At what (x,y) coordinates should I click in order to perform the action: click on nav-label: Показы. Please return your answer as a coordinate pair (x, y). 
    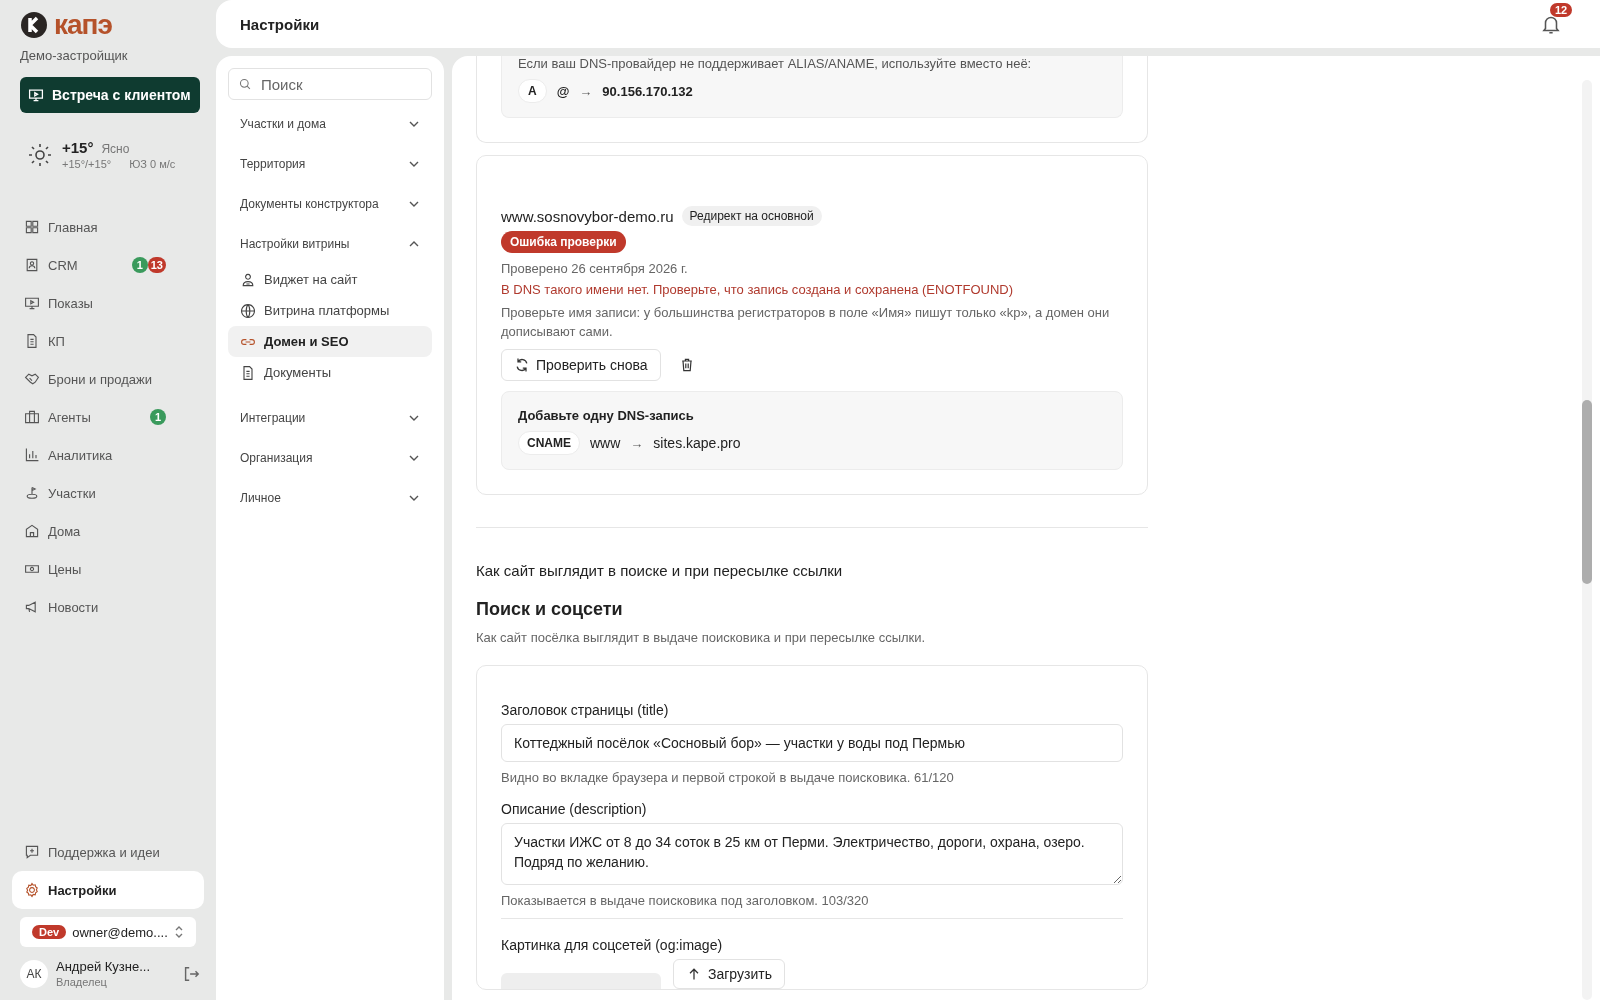
    Looking at the image, I should click on (70, 303).